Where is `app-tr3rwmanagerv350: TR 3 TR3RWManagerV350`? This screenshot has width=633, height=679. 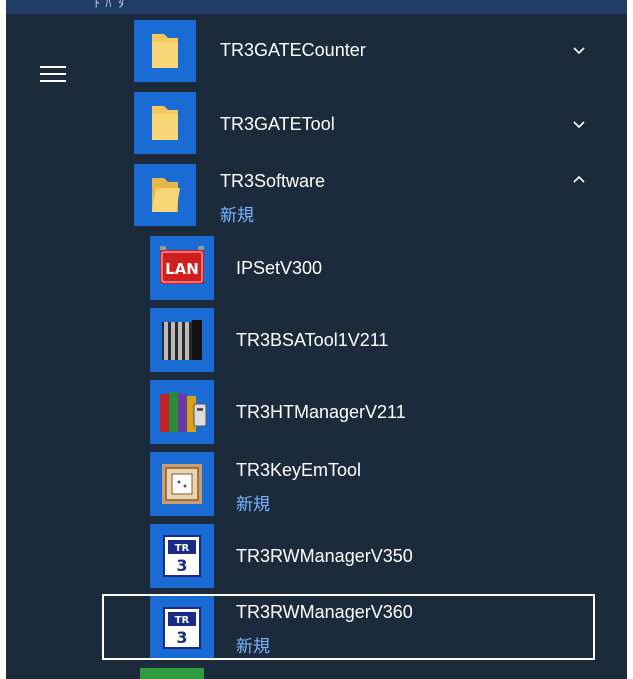 app-tr3rwmanagerv350: TR 3 TR3RWManagerV350 is located at coordinates (369, 556).